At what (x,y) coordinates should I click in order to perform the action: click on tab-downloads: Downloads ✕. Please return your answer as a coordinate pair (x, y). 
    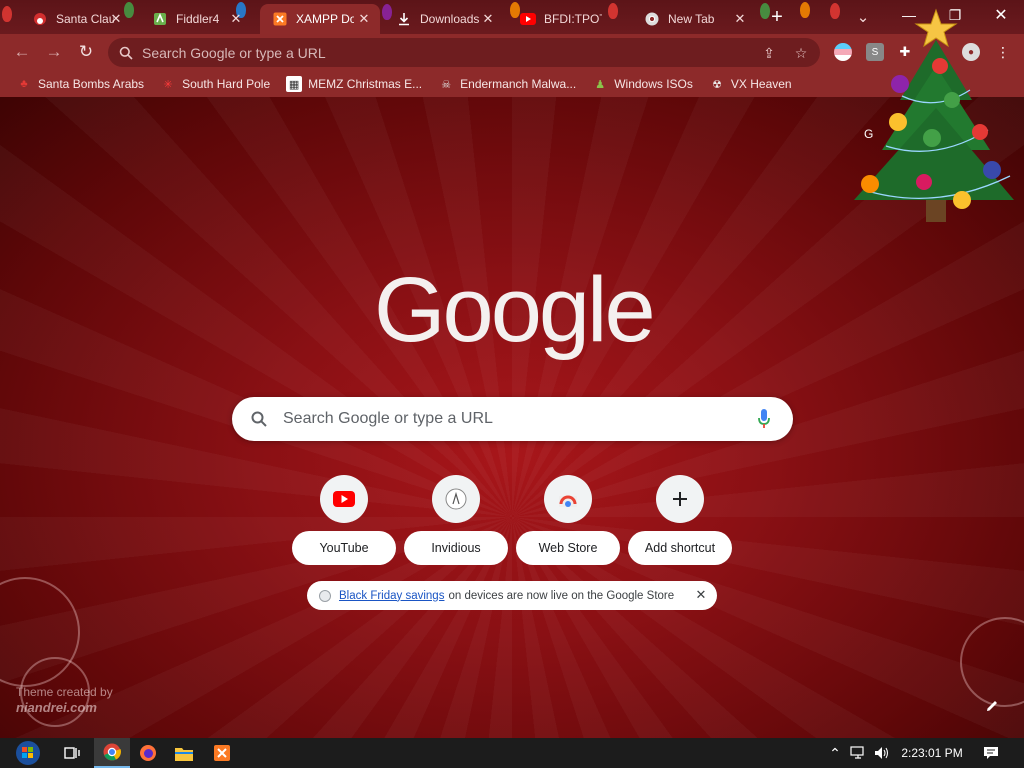
    Looking at the image, I should click on (444, 19).